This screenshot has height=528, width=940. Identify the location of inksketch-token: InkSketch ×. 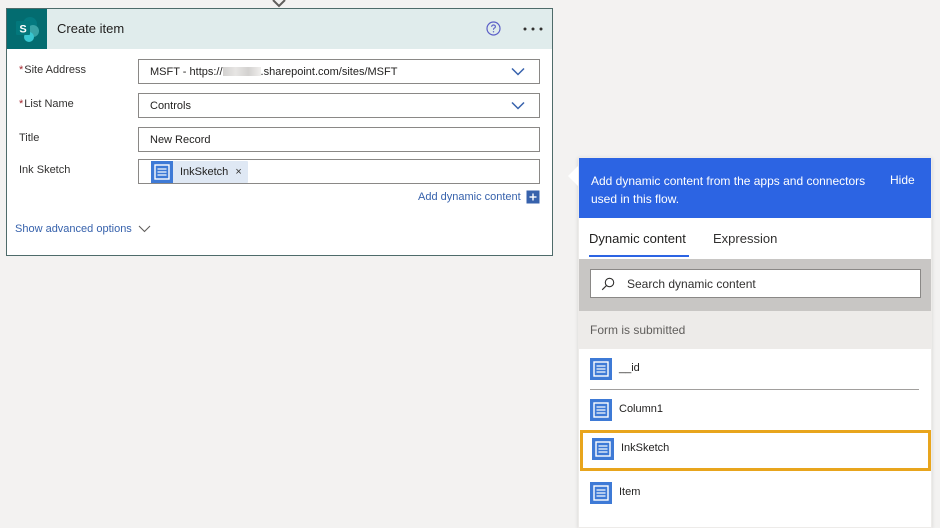
(199, 172).